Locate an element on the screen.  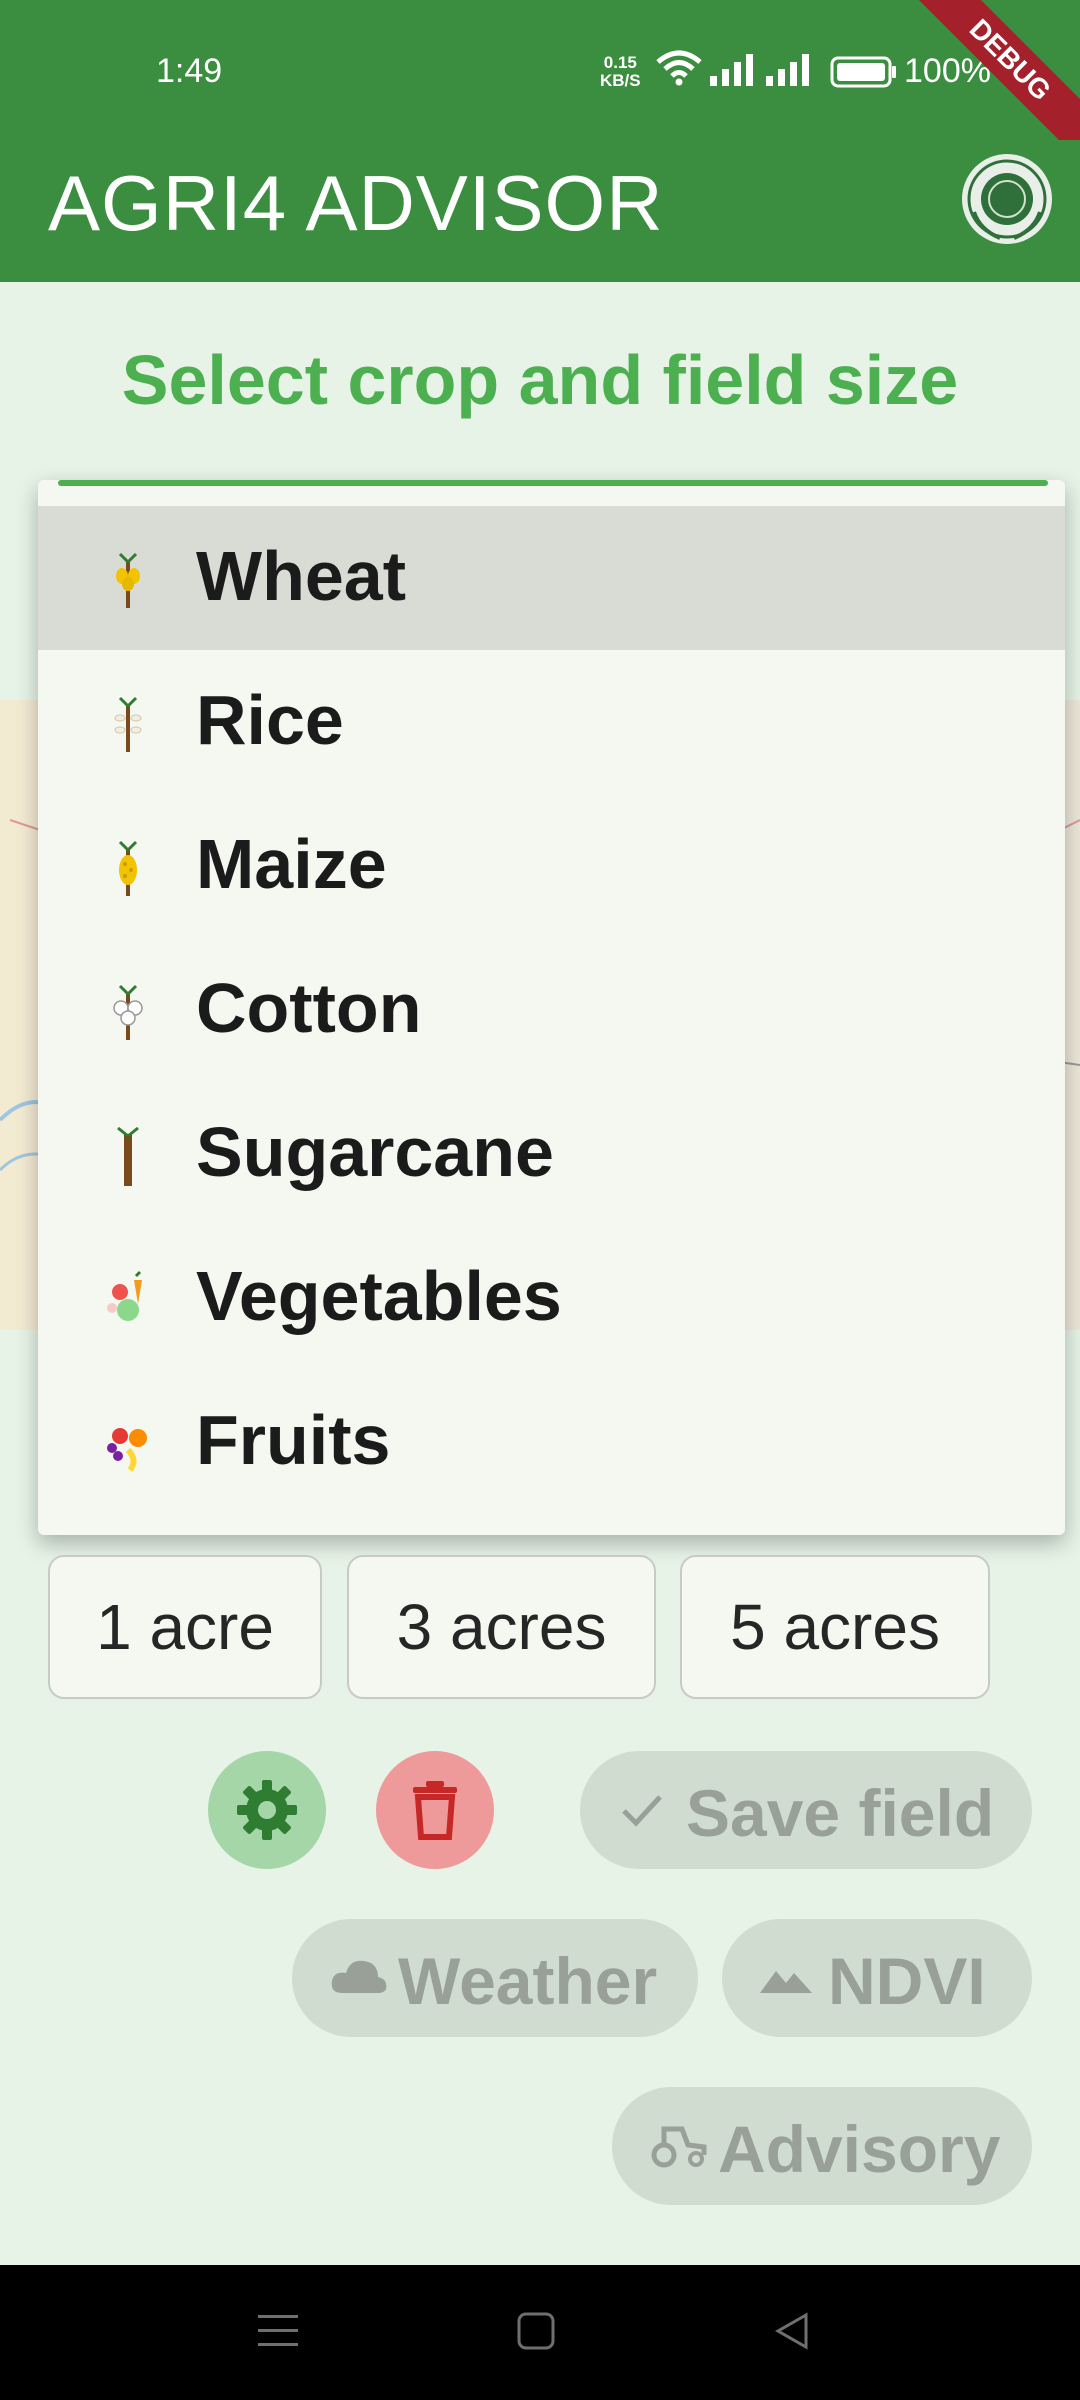
app-bar: AGRI4 ADVISOR is located at coordinates (540, 211).